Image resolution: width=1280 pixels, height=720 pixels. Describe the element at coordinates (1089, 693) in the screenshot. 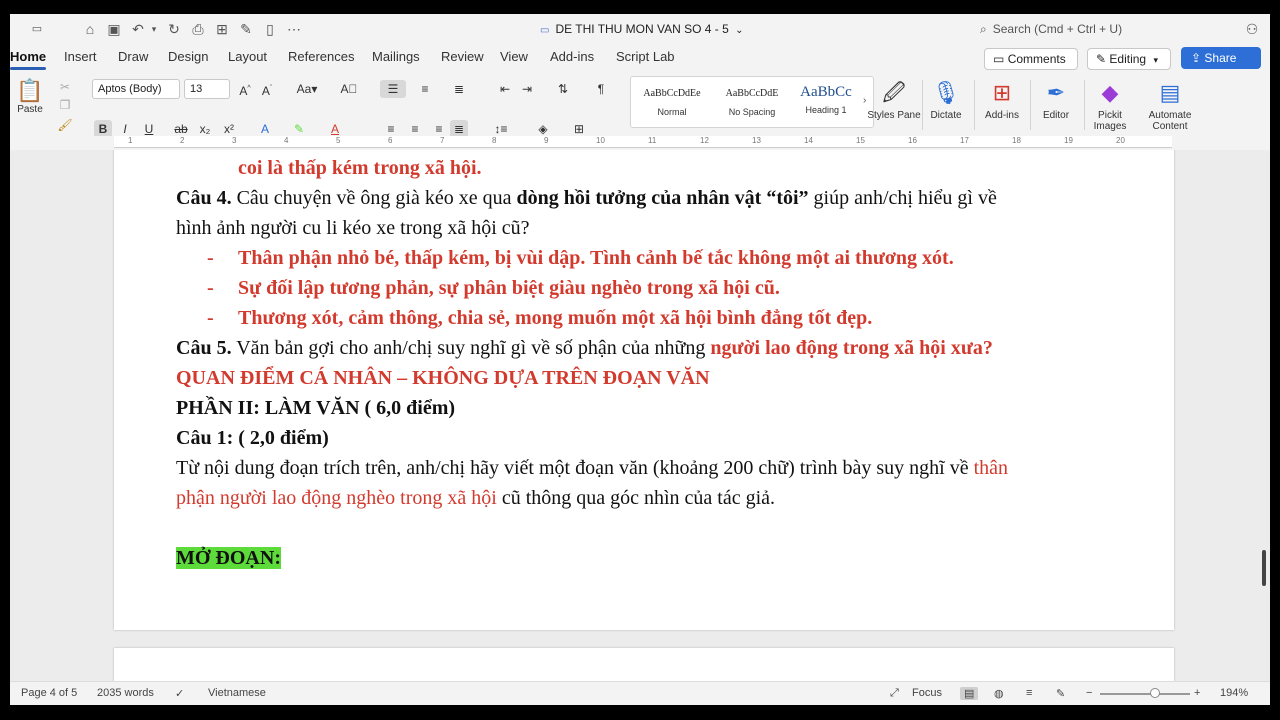

I see `zoom-out-icon: −` at that location.